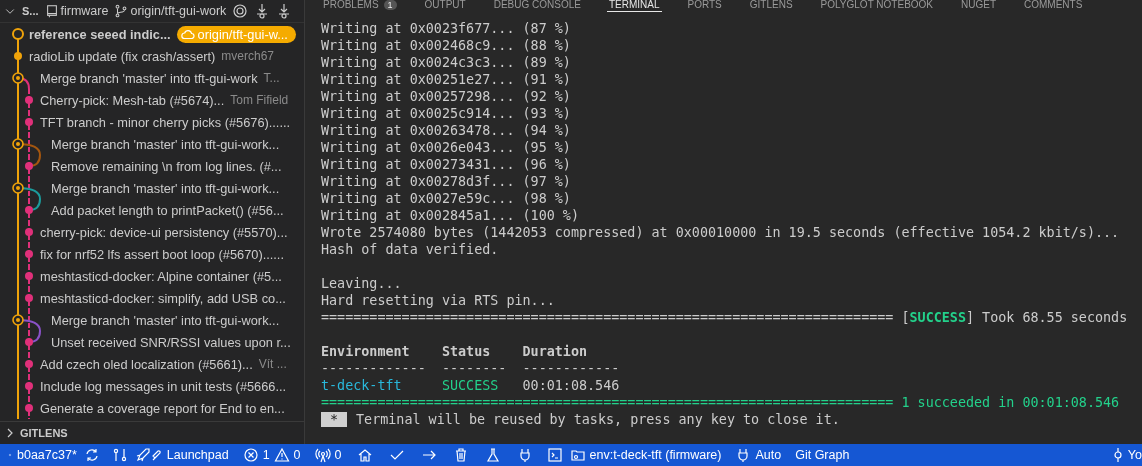 The height and width of the screenshot is (466, 1142). What do you see at coordinates (446, 62) in the screenshot?
I see `terminal-line: Writing at 0x0024c3c3... (89 %)` at bounding box center [446, 62].